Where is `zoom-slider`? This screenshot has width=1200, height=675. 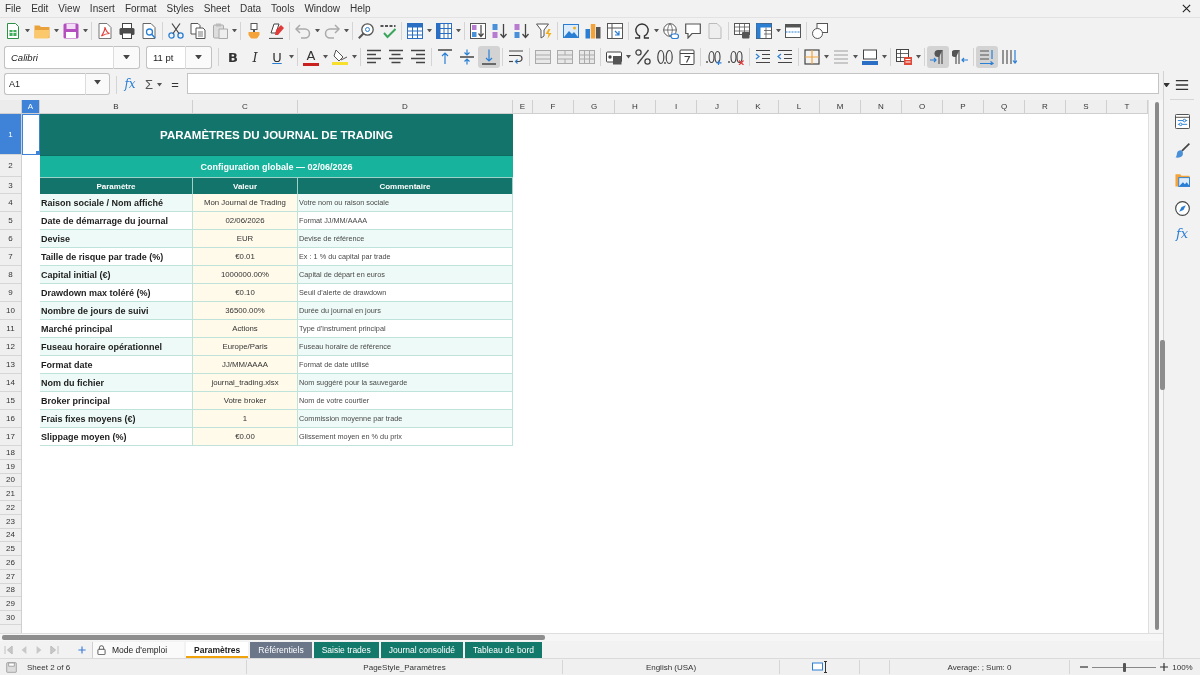
zoom-slider is located at coordinates (1124, 667).